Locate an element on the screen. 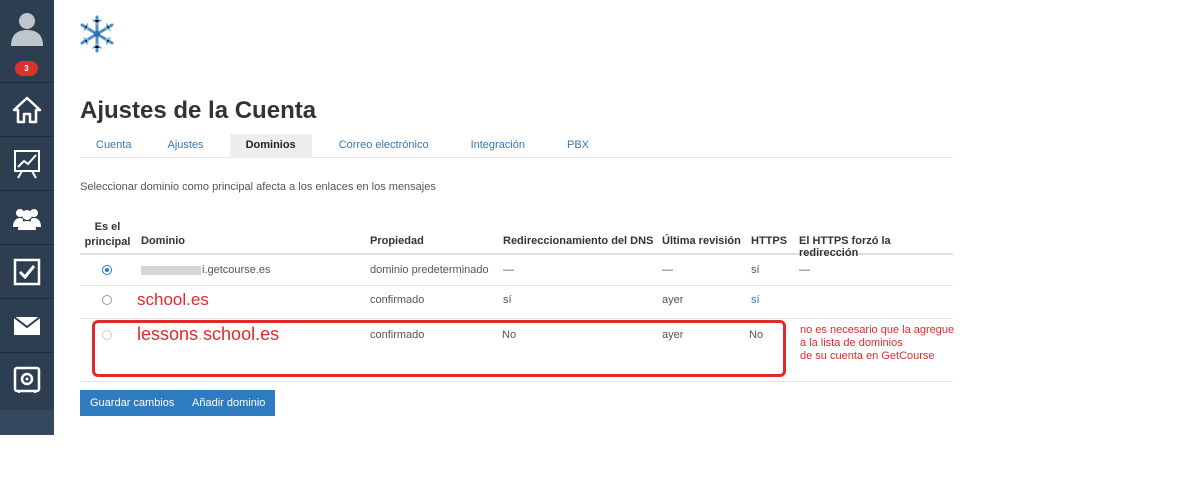 This screenshot has width=1200, height=485. header-principal: Es el principal is located at coordinates (107, 235).